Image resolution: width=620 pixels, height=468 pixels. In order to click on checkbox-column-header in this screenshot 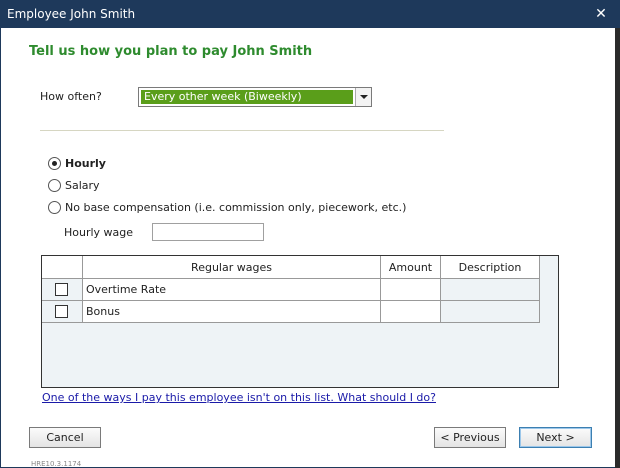, I will do `click(62, 267)`.